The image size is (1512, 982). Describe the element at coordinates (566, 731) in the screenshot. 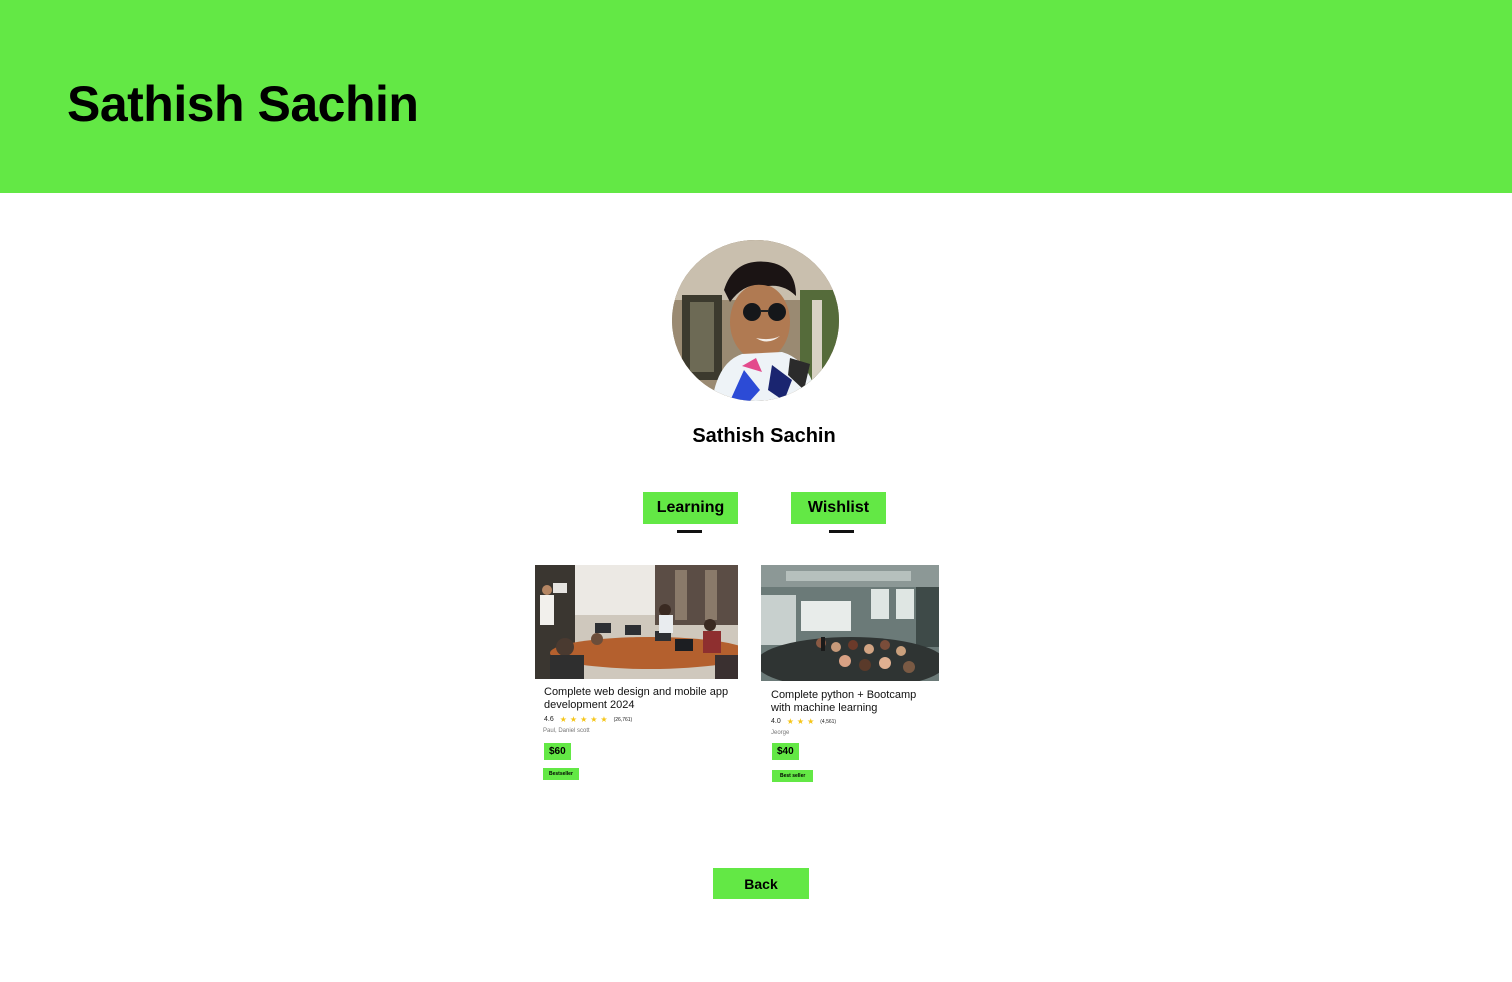

I see `course-authors: Paul, Daniel scott` at that location.